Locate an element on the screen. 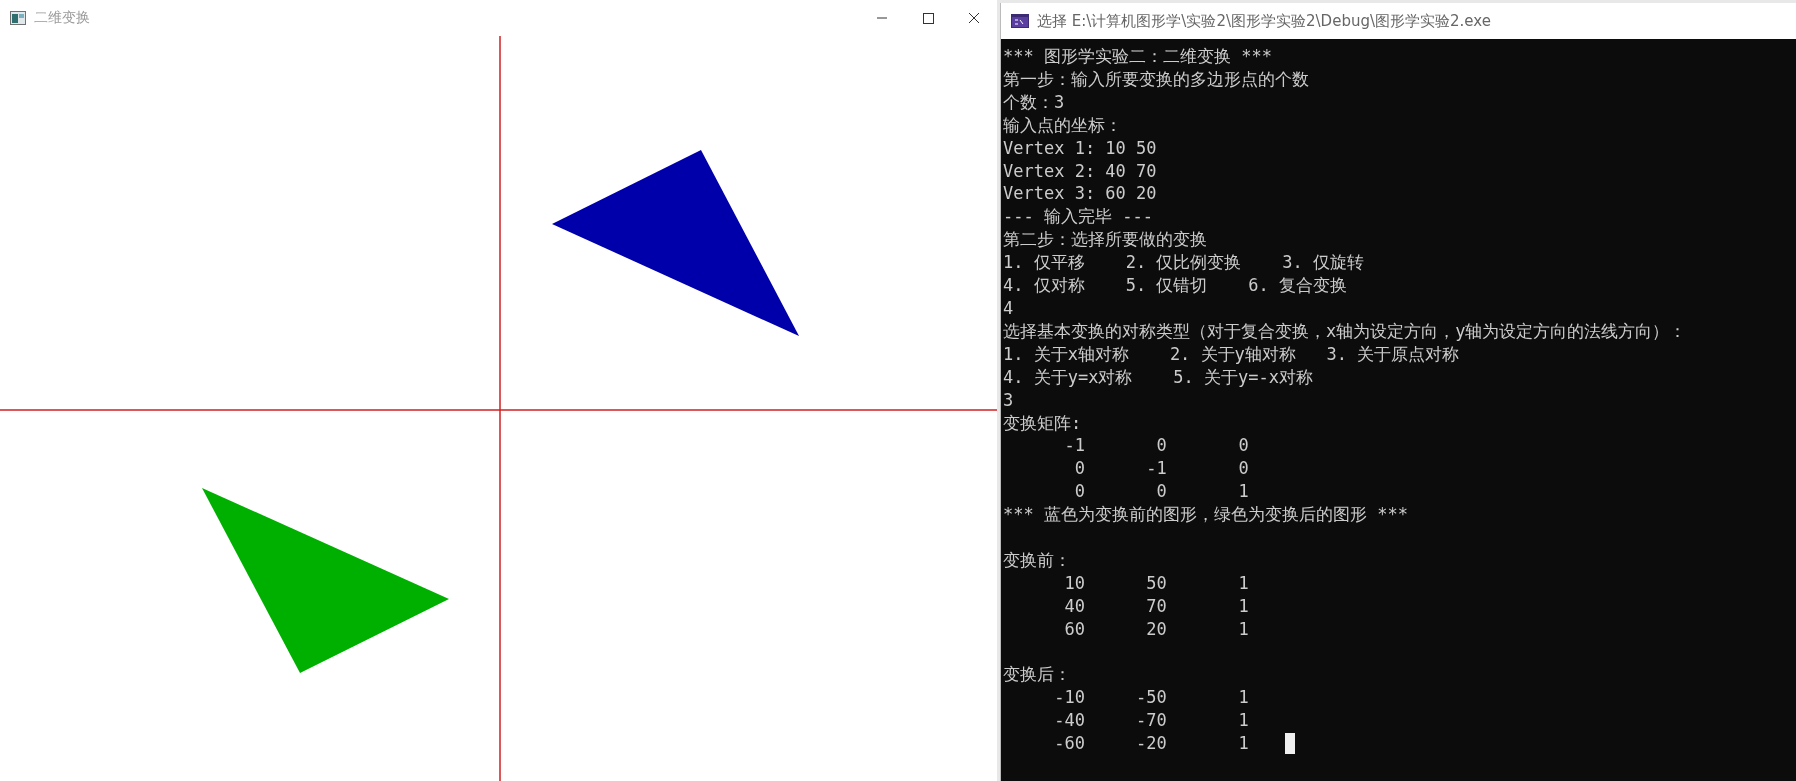 This screenshot has width=1796, height=781. console-line: 40 70 1 is located at coordinates (1156, 606).